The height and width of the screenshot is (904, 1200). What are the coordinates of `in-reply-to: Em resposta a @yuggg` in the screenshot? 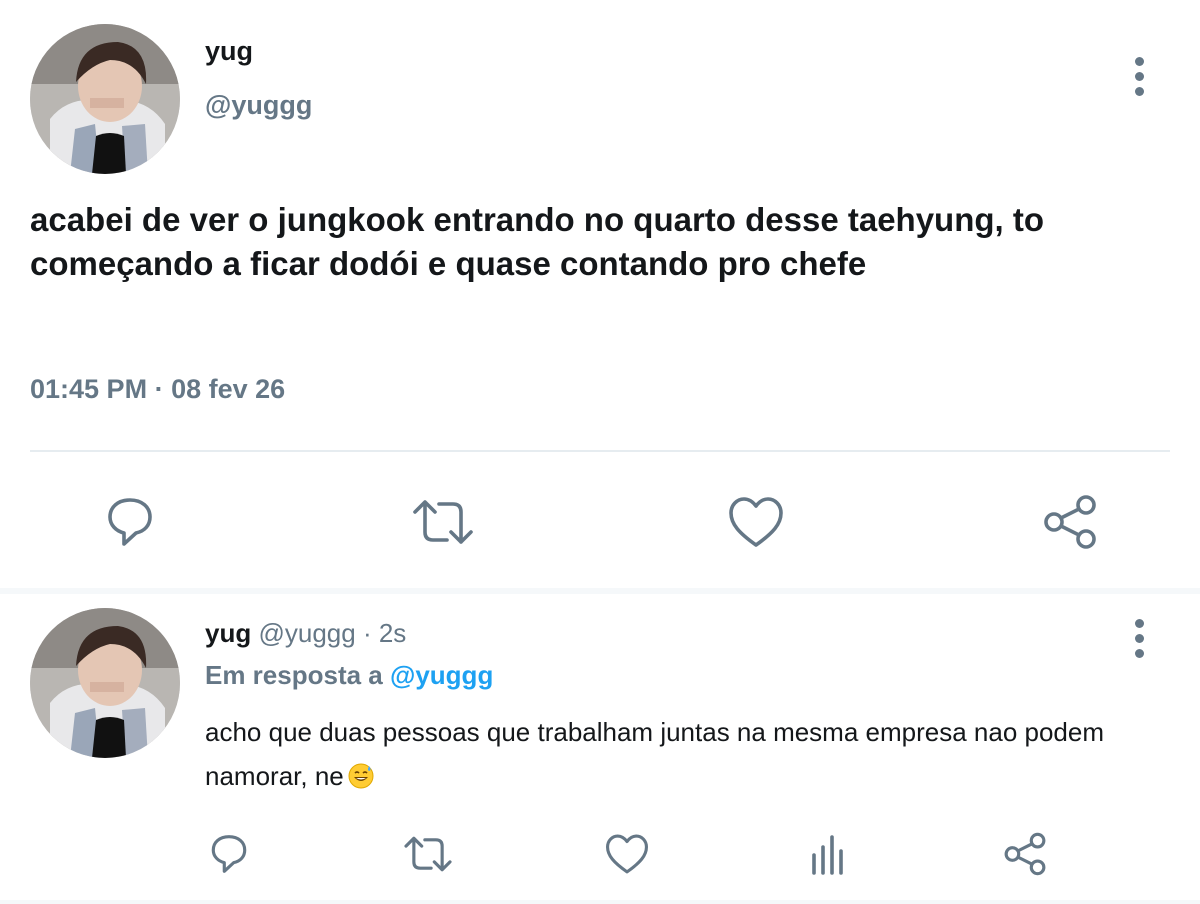 It's located at (349, 675).